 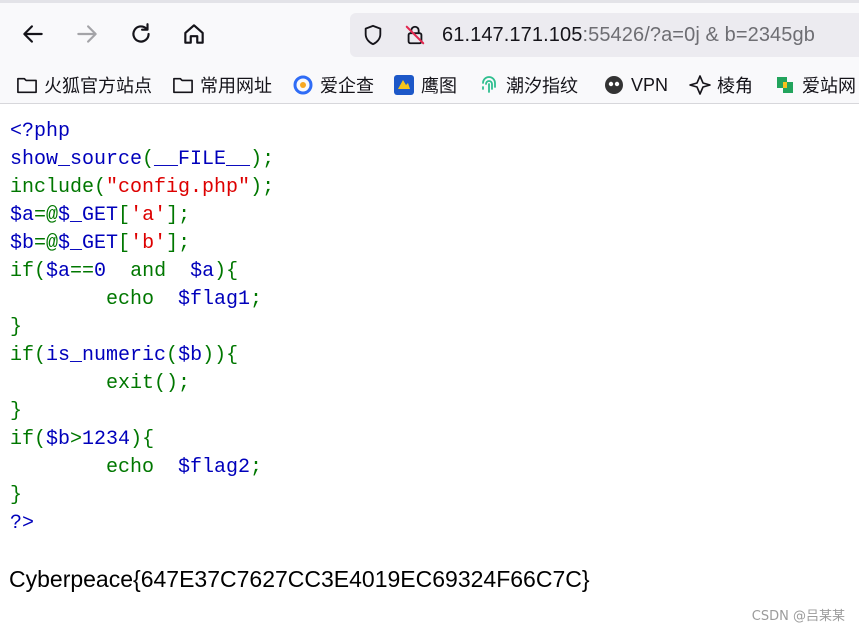 I want to click on code-token: >, so click(x=76, y=439).